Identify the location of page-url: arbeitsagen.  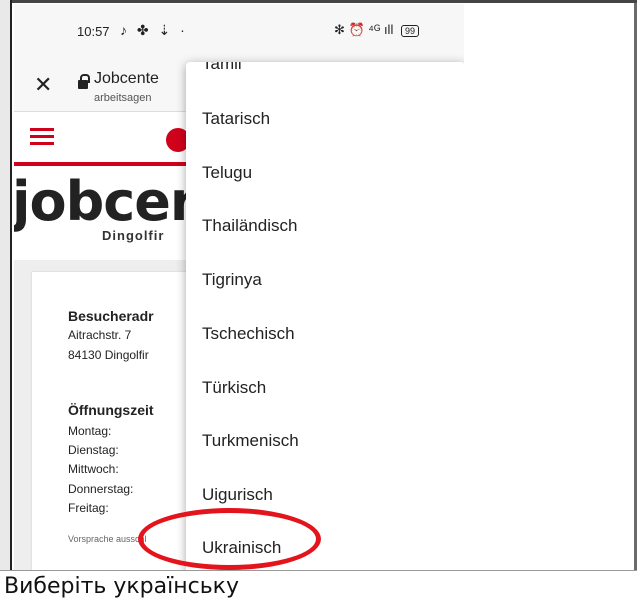
(123, 98).